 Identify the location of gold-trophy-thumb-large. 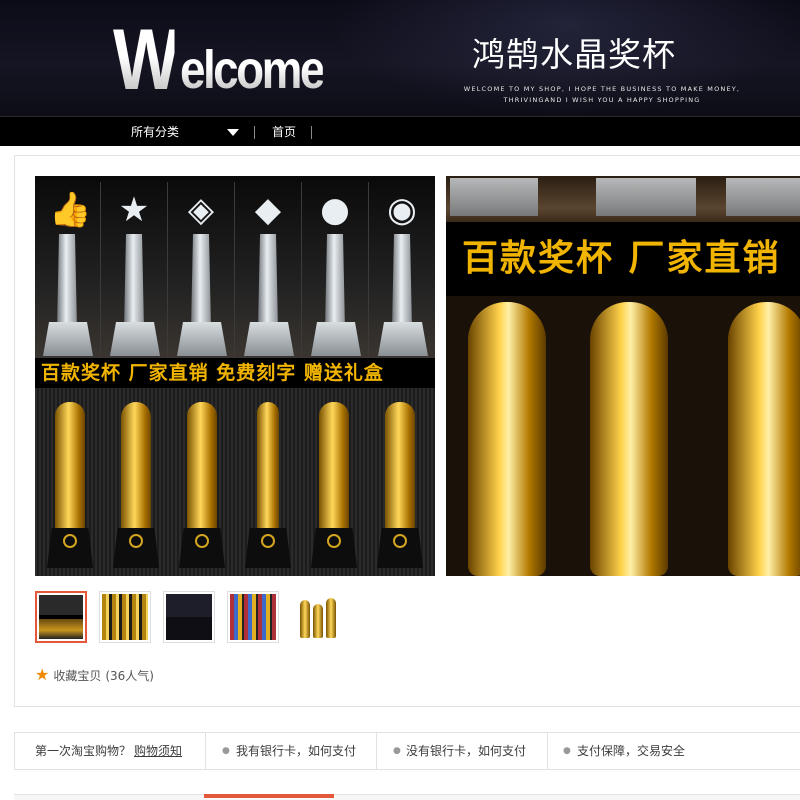
(754, 436).